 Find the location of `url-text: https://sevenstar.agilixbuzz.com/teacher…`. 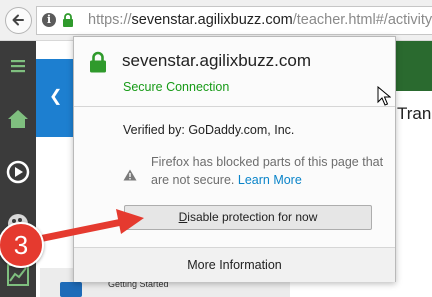

url-text: https://sevenstar.agilixbuzz.com/teacher… is located at coordinates (260, 20).